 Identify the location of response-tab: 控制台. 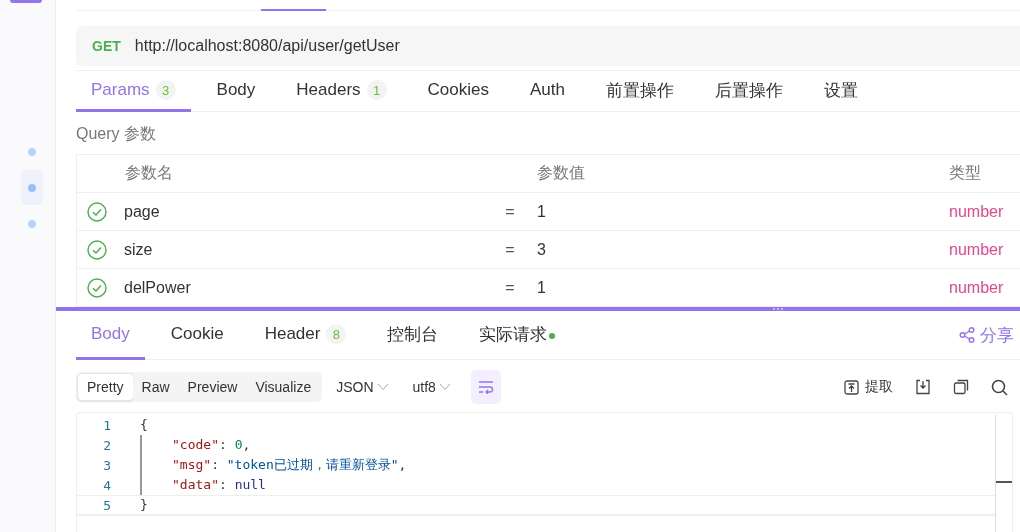
(413, 335).